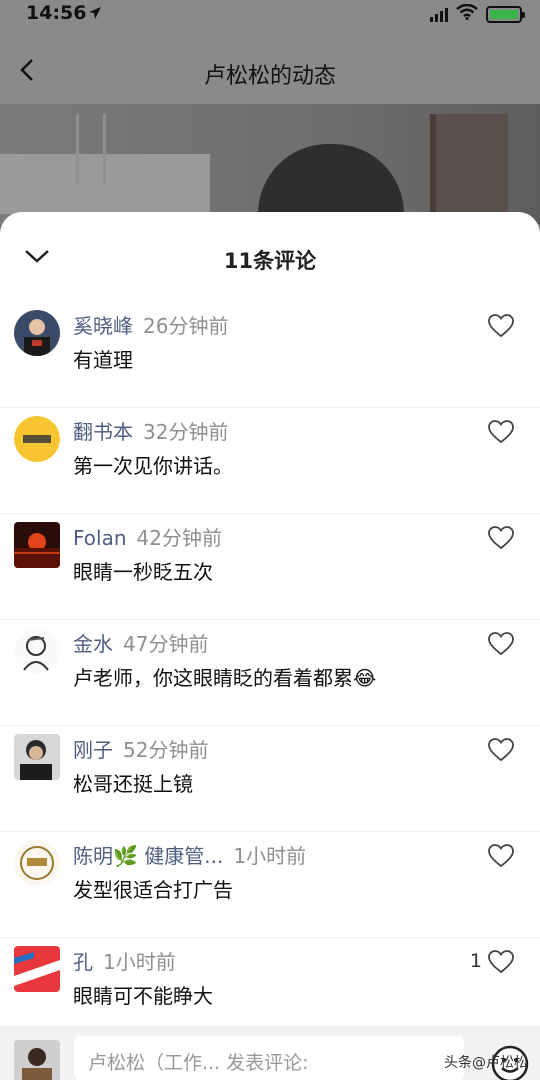 This screenshot has width=540, height=1080. What do you see at coordinates (95, 14) in the screenshot?
I see `location-arrow-icon` at bounding box center [95, 14].